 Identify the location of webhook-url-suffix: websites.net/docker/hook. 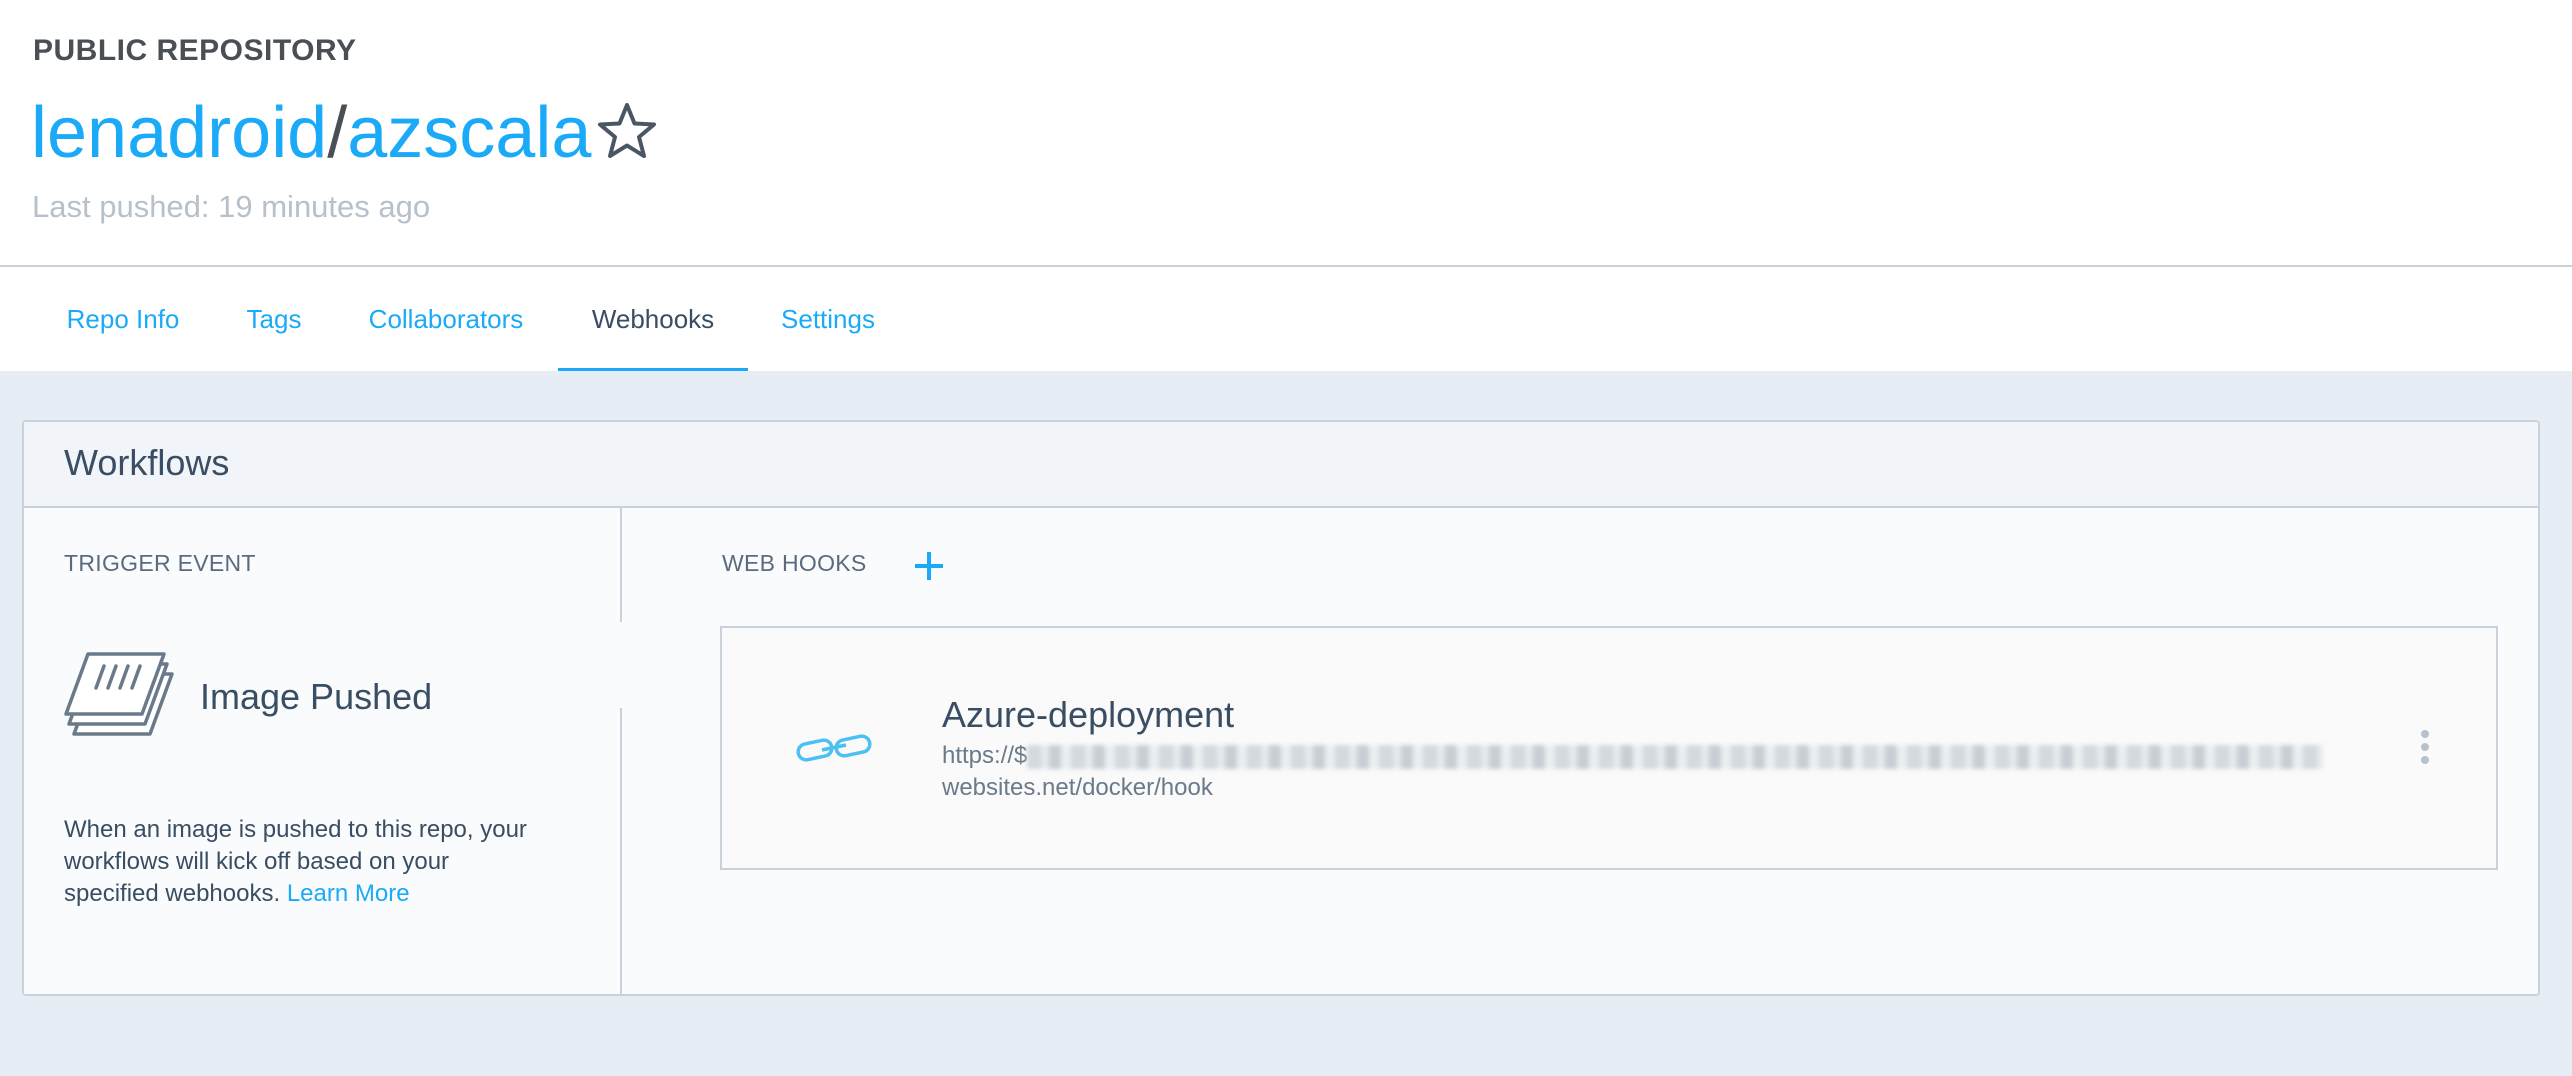
(1077, 787).